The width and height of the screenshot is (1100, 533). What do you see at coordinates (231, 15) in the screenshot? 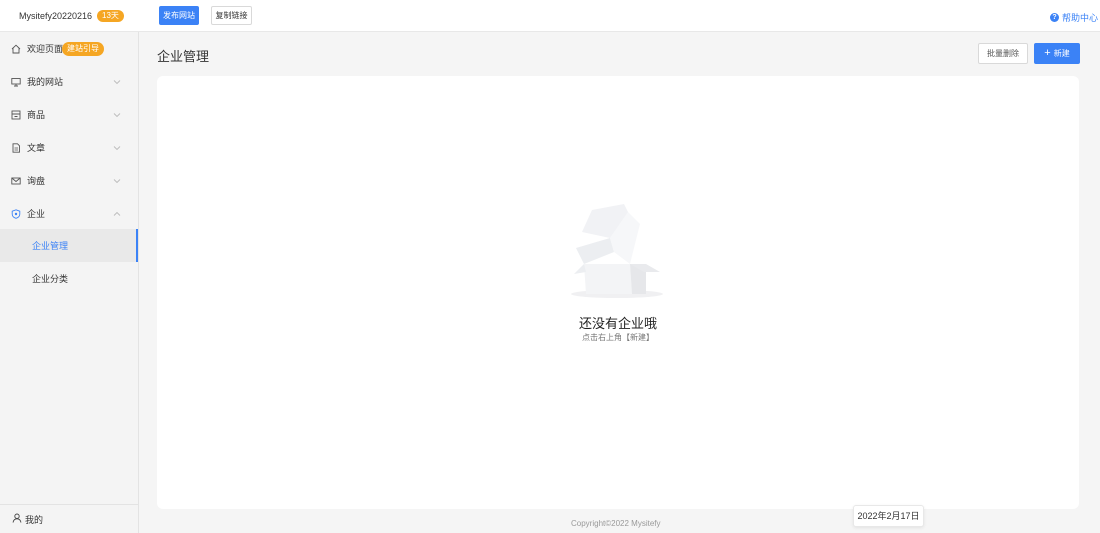
I see `copy-link-button: 复制链接` at bounding box center [231, 15].